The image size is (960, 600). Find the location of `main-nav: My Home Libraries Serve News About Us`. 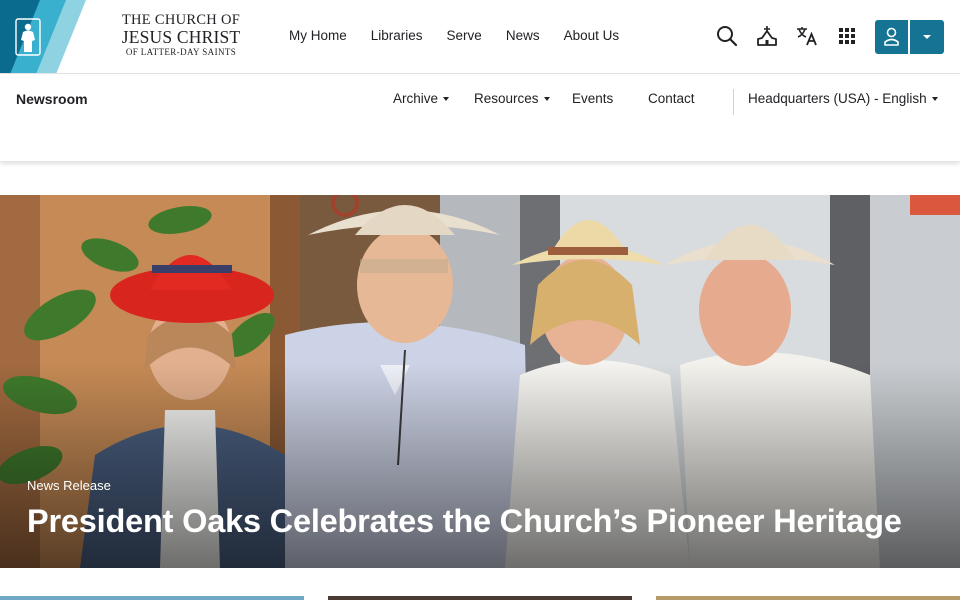

main-nav: My Home Libraries Serve News About Us is located at coordinates (466, 35).